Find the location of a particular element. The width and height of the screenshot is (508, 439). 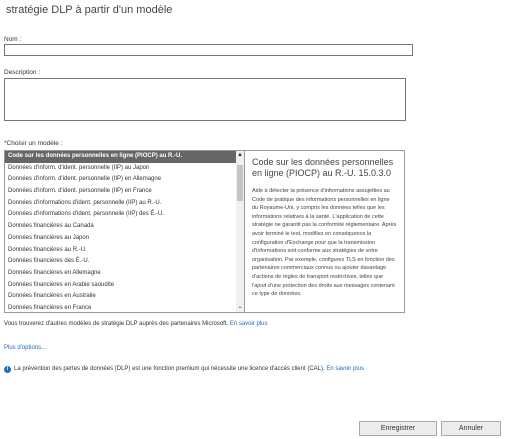

template-list-item: Données financières au Japon is located at coordinates (124, 239).